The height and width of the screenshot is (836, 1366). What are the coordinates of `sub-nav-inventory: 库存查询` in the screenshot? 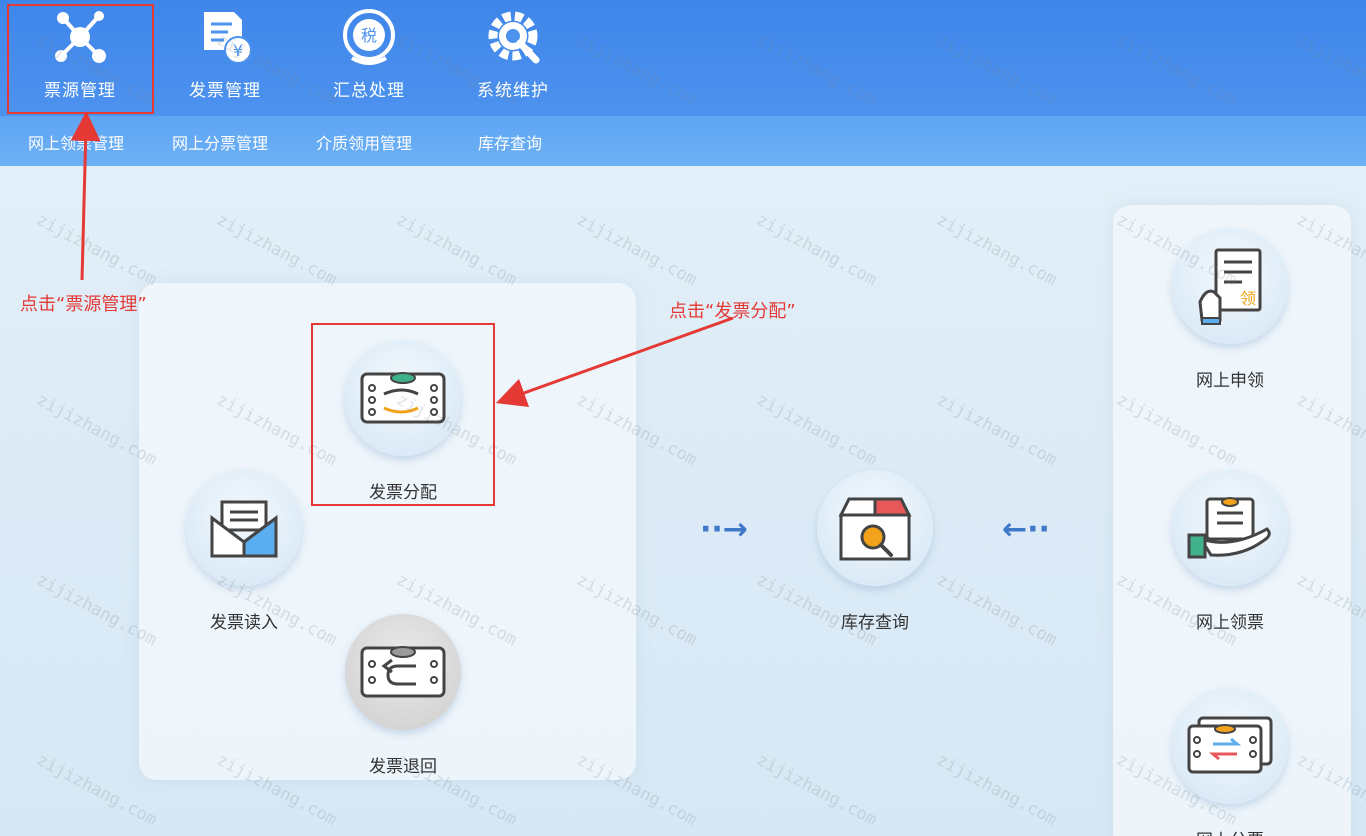 It's located at (510, 142).